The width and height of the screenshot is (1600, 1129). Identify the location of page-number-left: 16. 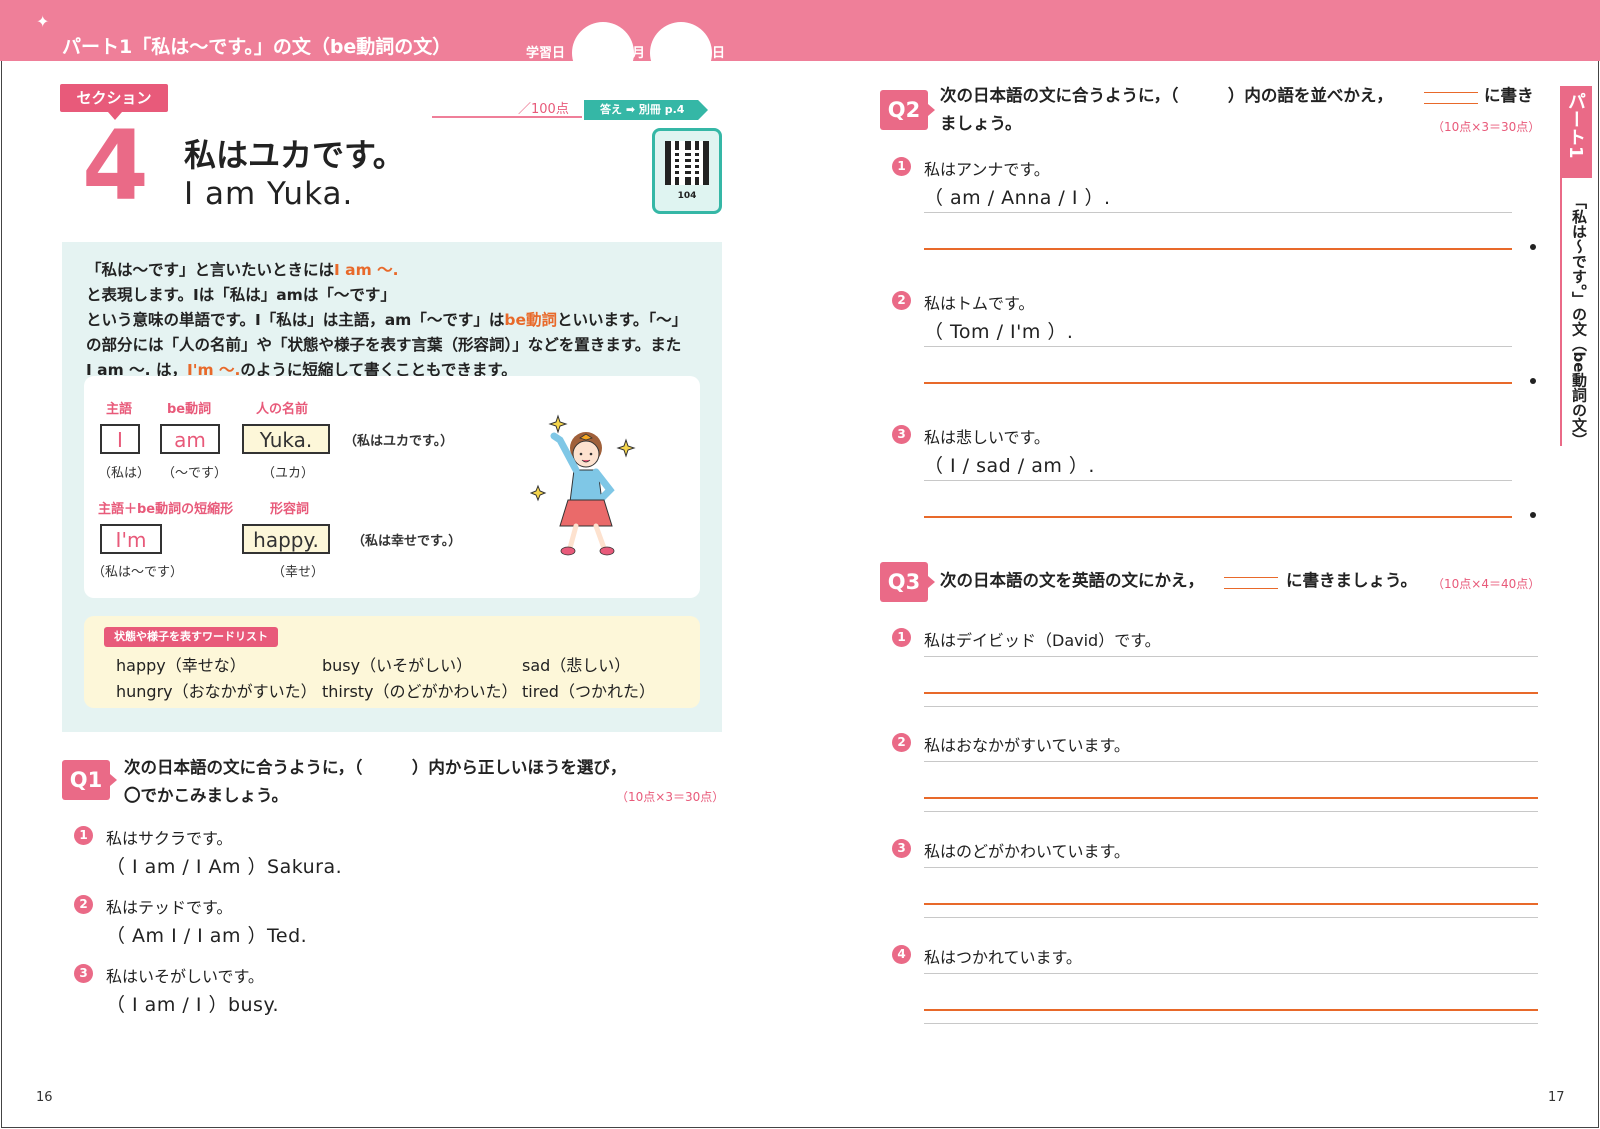
(44, 1097).